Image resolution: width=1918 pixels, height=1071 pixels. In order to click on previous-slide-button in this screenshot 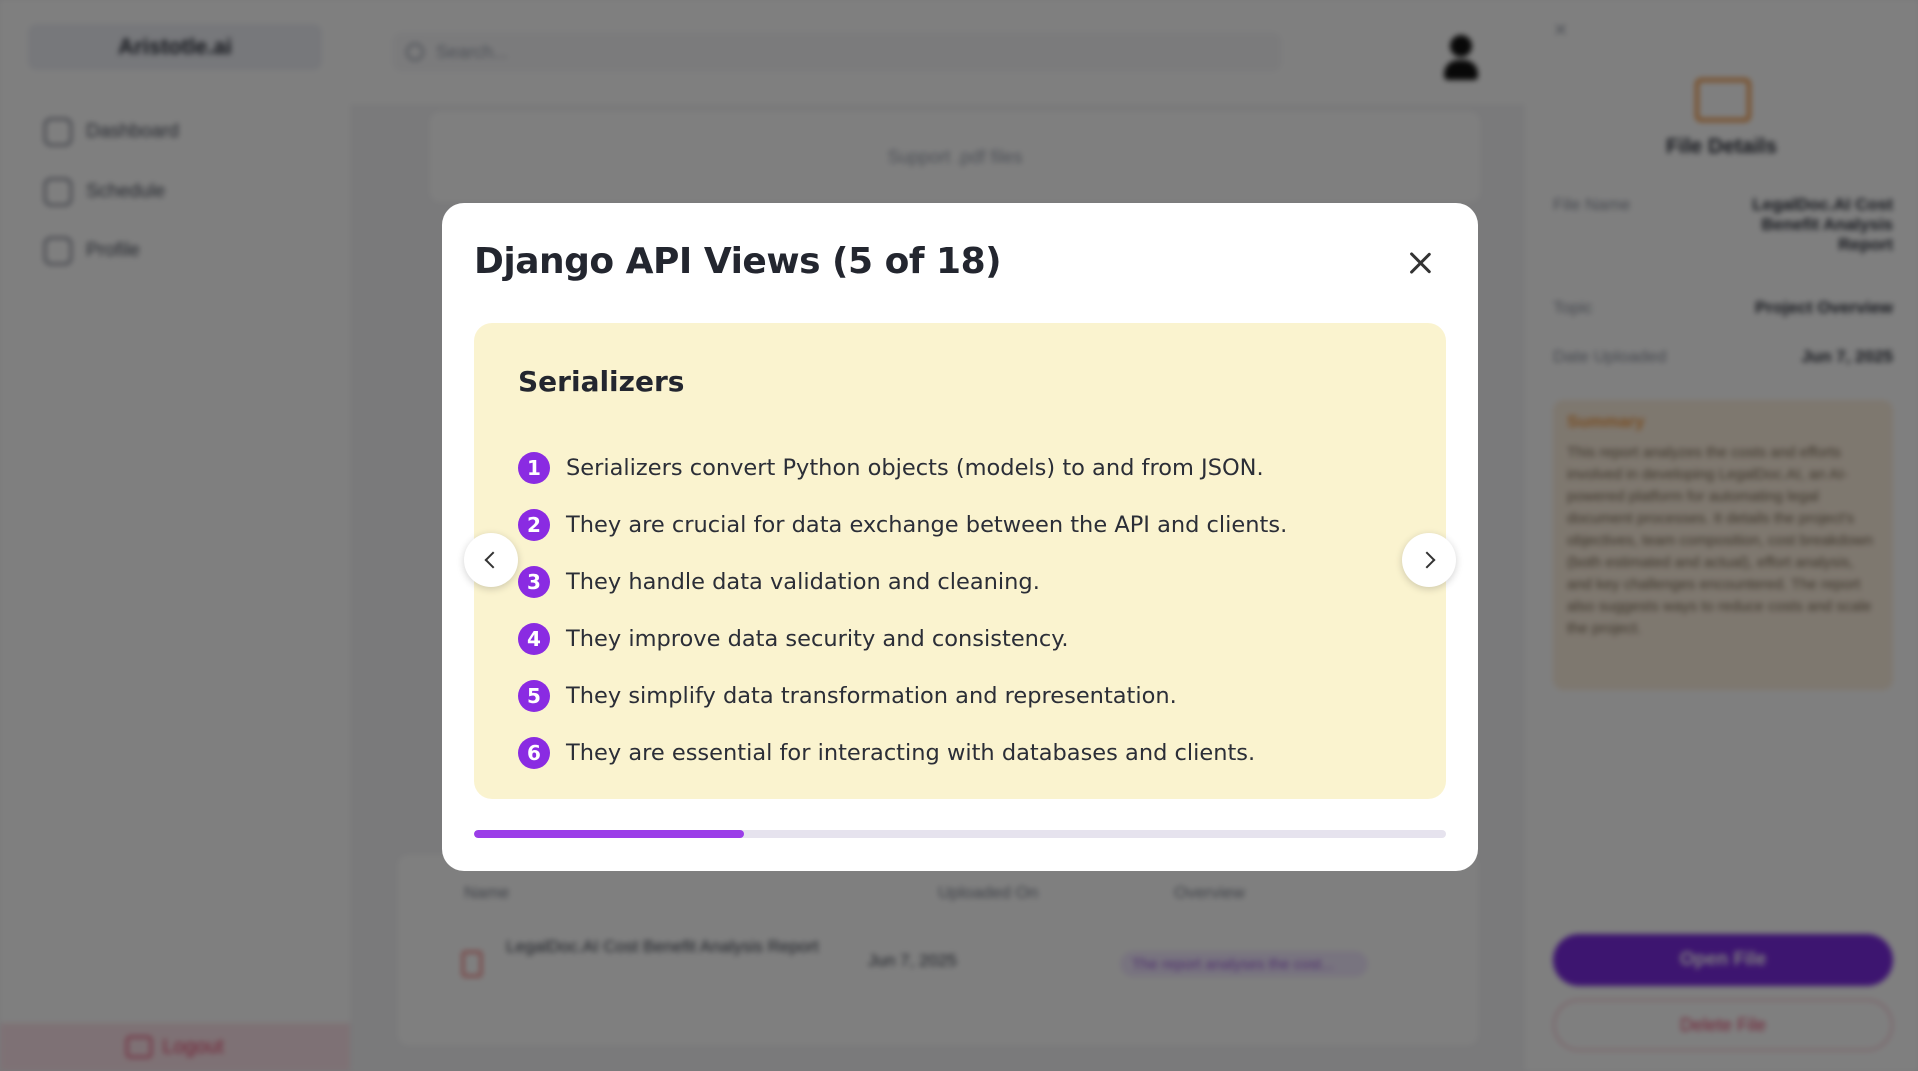, I will do `click(491, 560)`.